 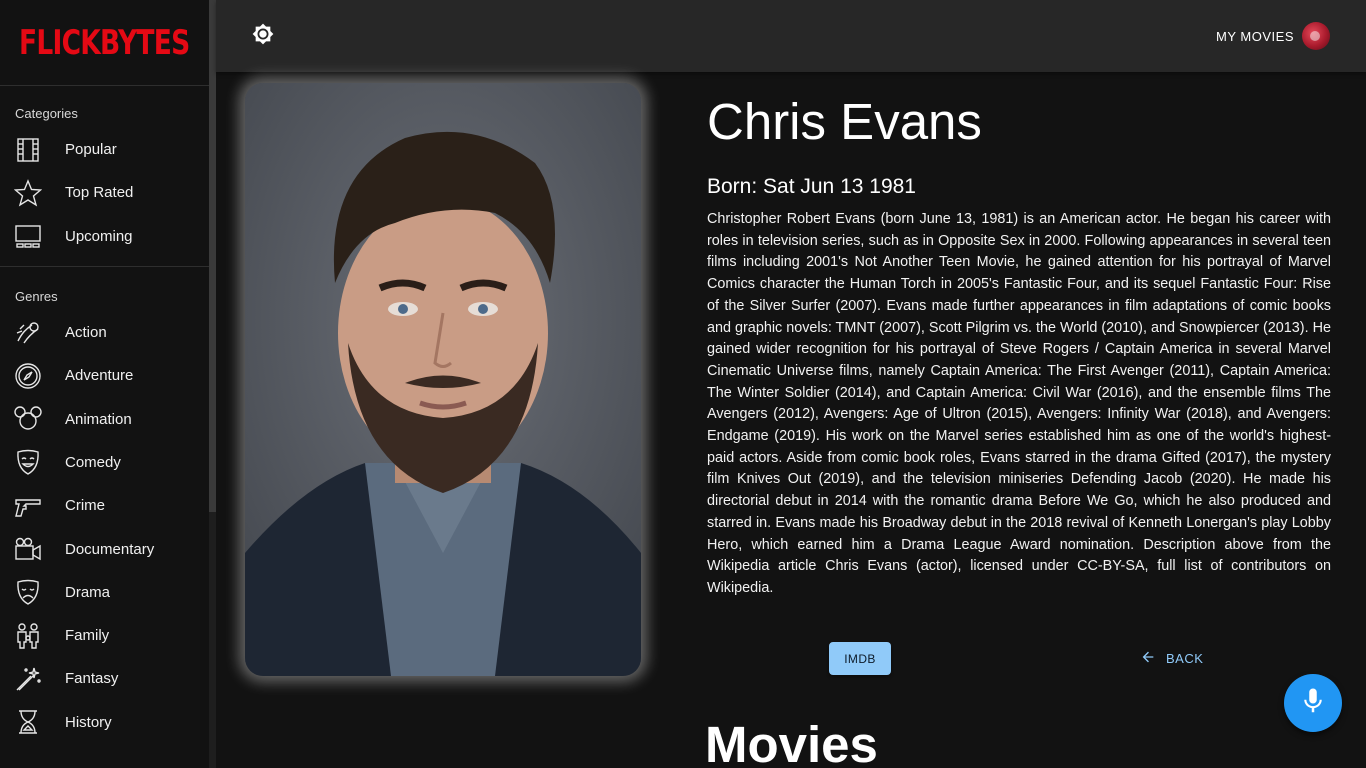 I want to click on sidebar-item-adventure: Adventure, so click(x=104, y=375).